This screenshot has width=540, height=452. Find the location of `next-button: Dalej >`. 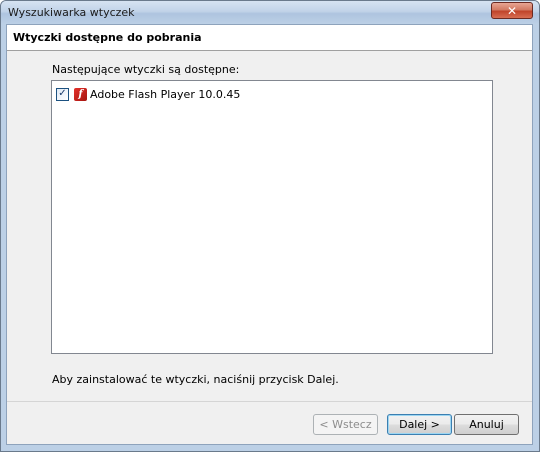

next-button: Dalej > is located at coordinates (419, 424).